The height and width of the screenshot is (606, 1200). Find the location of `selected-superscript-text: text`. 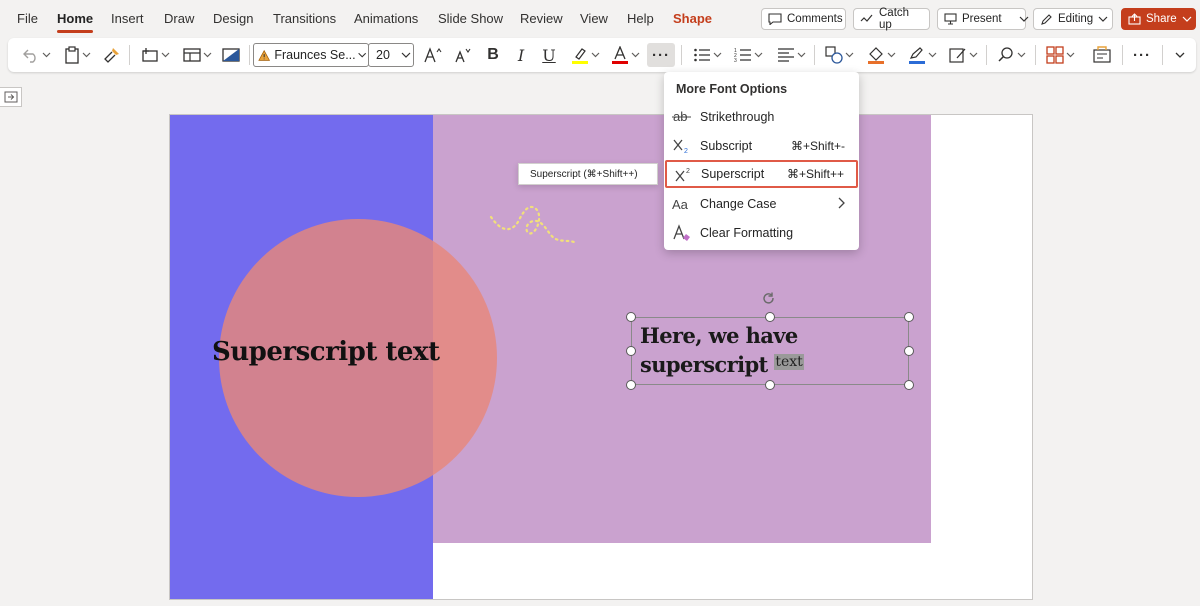

selected-superscript-text: text is located at coordinates (789, 362).